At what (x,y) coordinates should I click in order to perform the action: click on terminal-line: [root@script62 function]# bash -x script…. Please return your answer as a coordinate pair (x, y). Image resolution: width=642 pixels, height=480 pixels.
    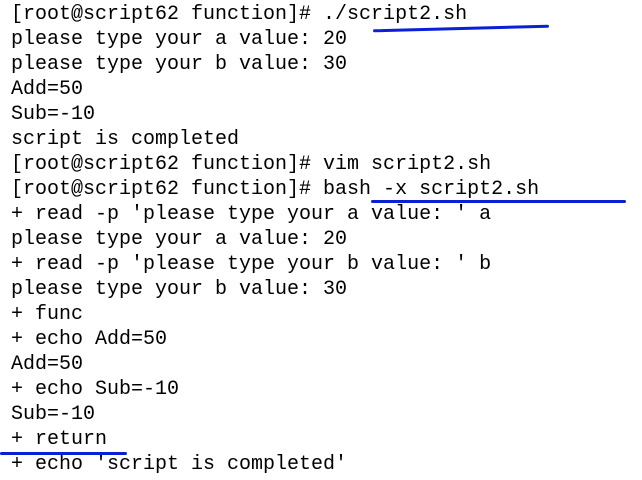
    Looking at the image, I should click on (275, 189).